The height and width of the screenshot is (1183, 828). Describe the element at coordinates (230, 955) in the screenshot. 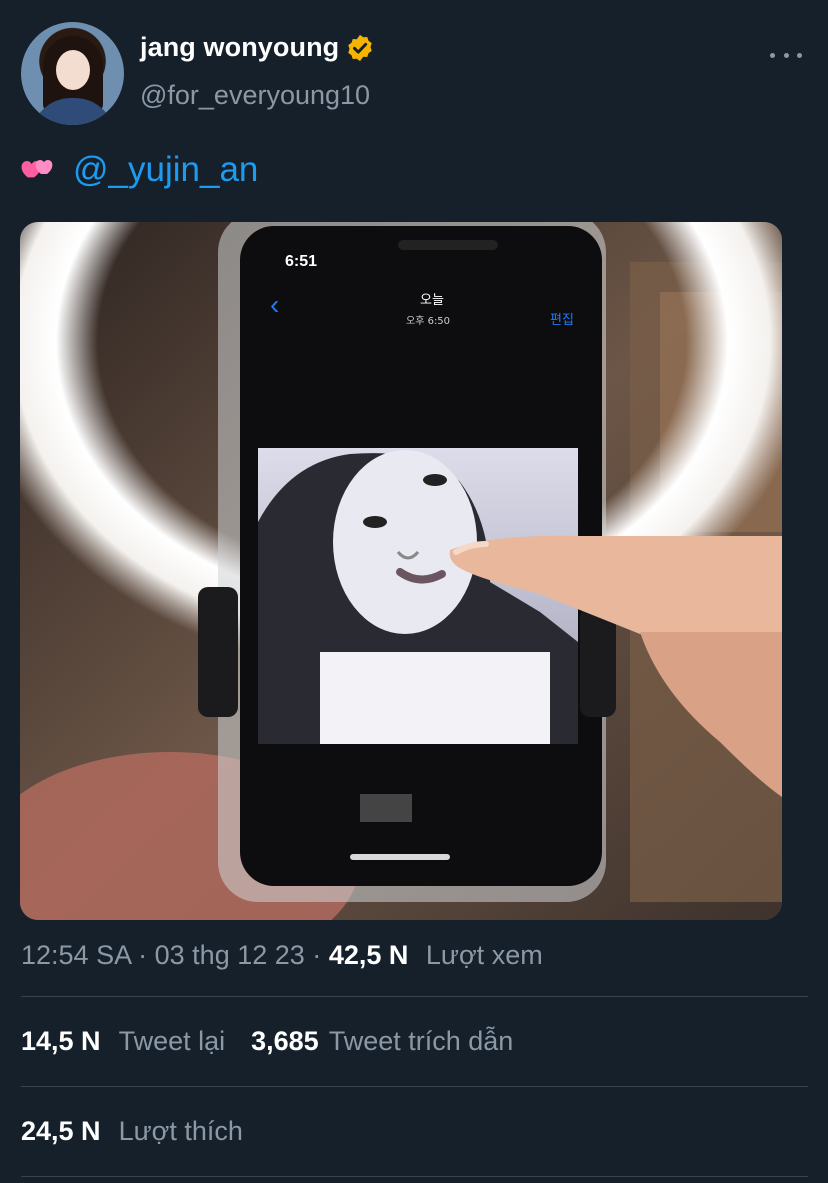

I see `tweet-date: 03 thg 12 23` at that location.